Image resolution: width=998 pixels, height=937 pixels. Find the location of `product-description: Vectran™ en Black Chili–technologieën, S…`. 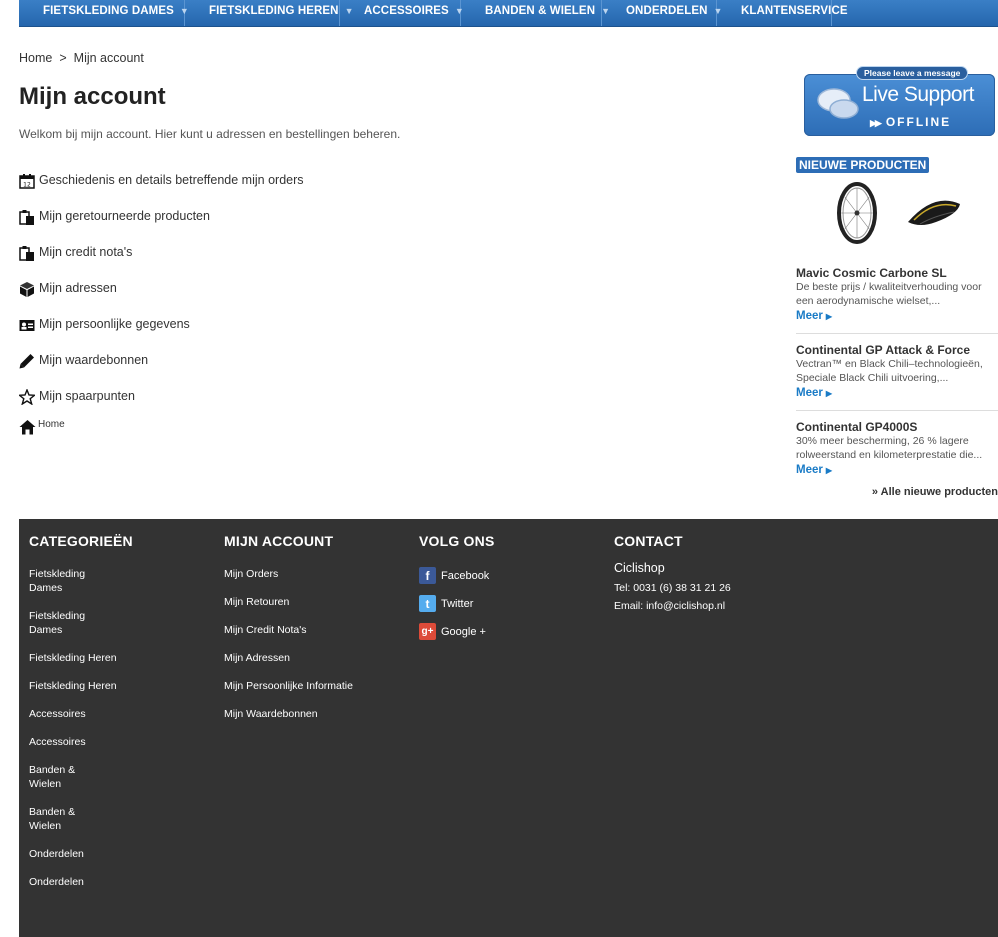

product-description: Vectran™ en Black Chili–technologieën, S… is located at coordinates (889, 371).